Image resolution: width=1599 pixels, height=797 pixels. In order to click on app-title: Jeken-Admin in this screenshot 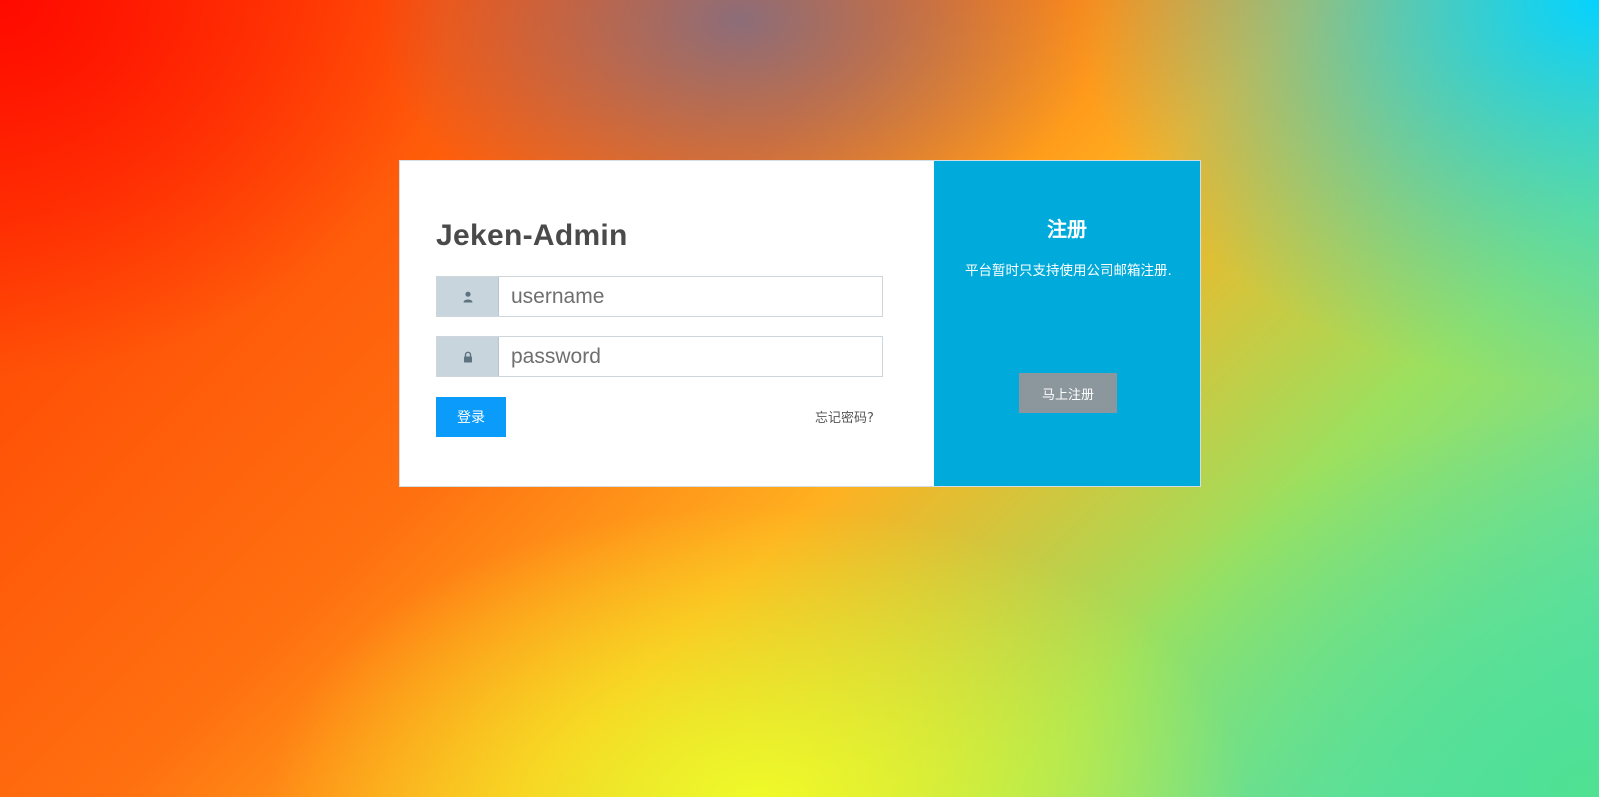, I will do `click(532, 235)`.